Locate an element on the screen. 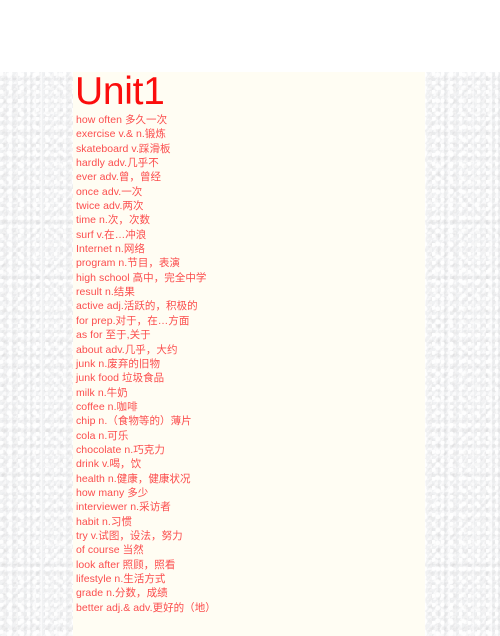 The height and width of the screenshot is (636, 500). vocabulary-entry: junk food 垃圾食品 is located at coordinates (120, 378).